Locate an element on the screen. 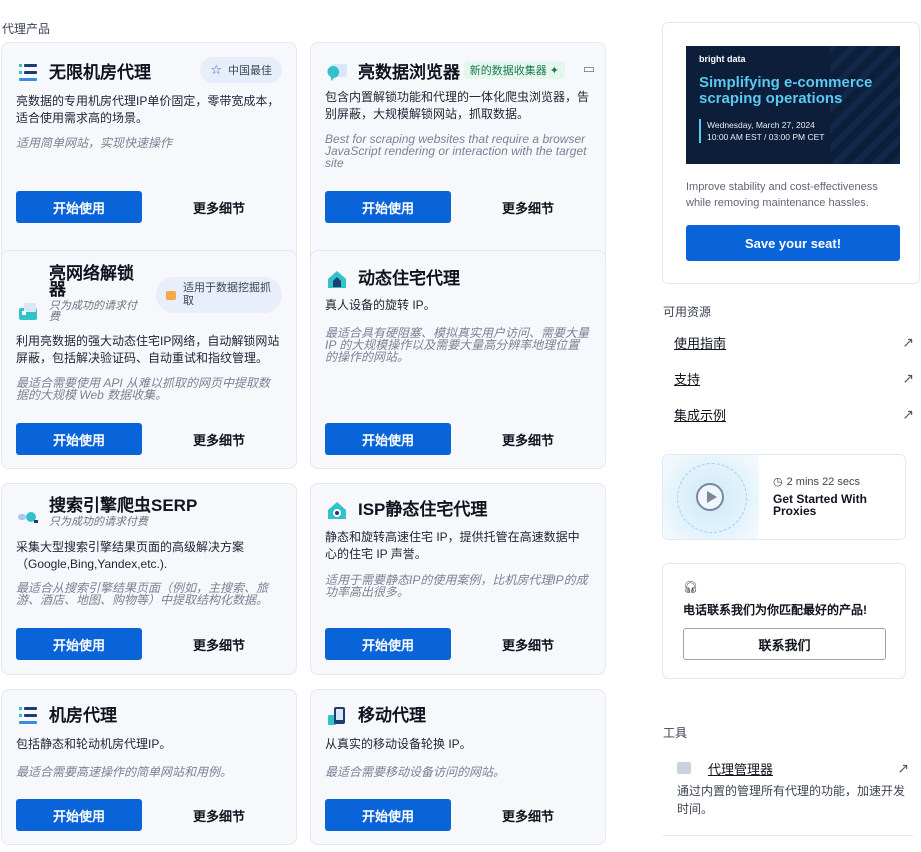  card-title: 亮网络解锁器 is located at coordinates (91, 281).